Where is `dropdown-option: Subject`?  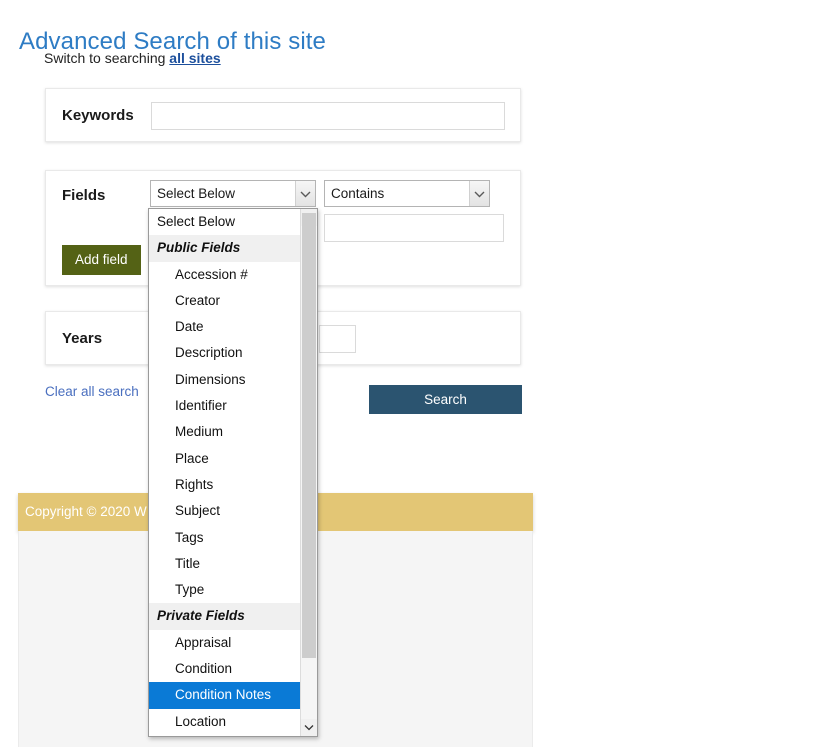
dropdown-option: Subject is located at coordinates (224, 511).